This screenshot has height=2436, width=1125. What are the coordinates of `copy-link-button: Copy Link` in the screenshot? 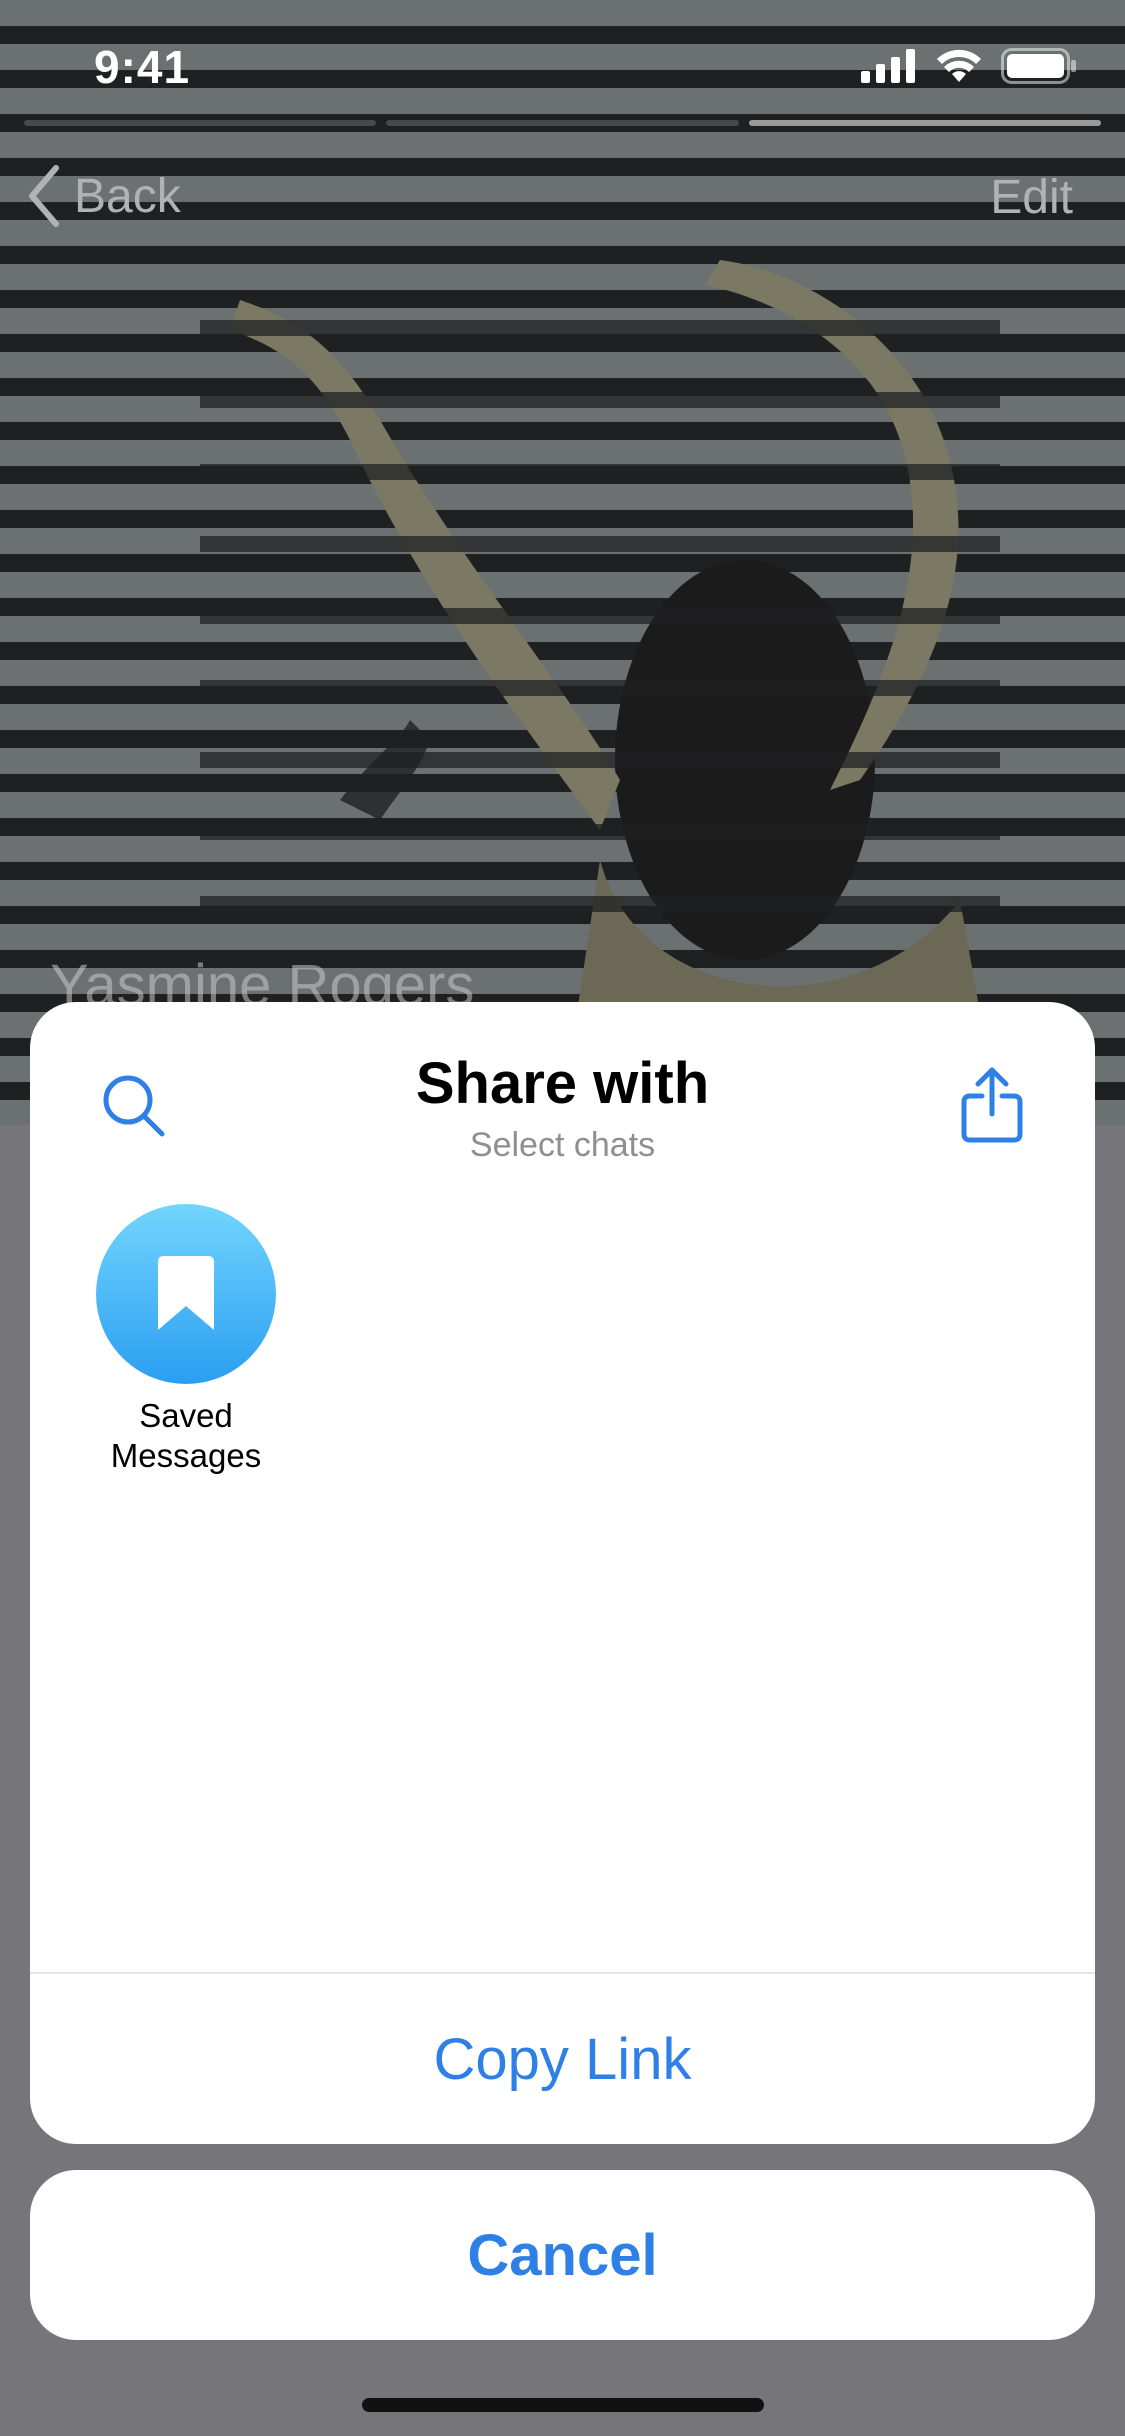 It's located at (562, 2059).